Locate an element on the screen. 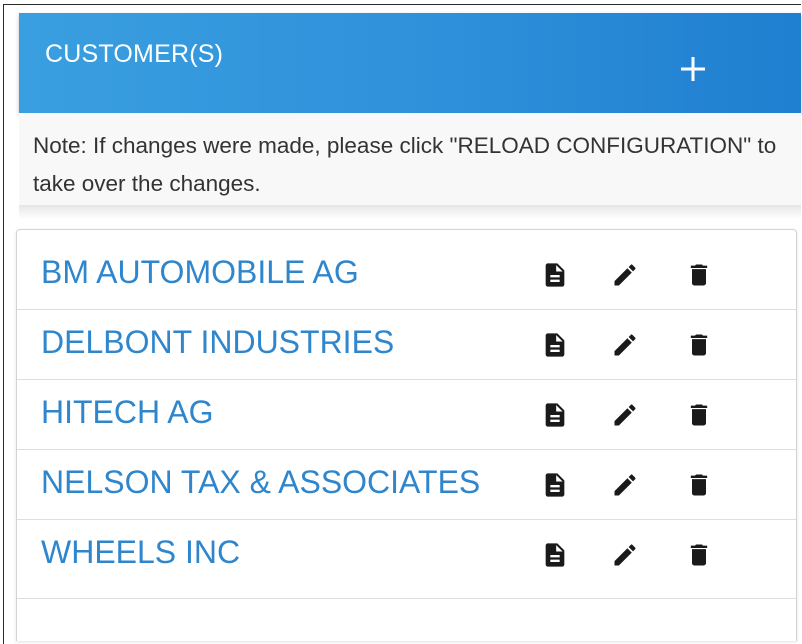 Image resolution: width=802 pixels, height=644 pixels. list-item: NELSON TAX & ASSOCIATES is located at coordinates (406, 485).